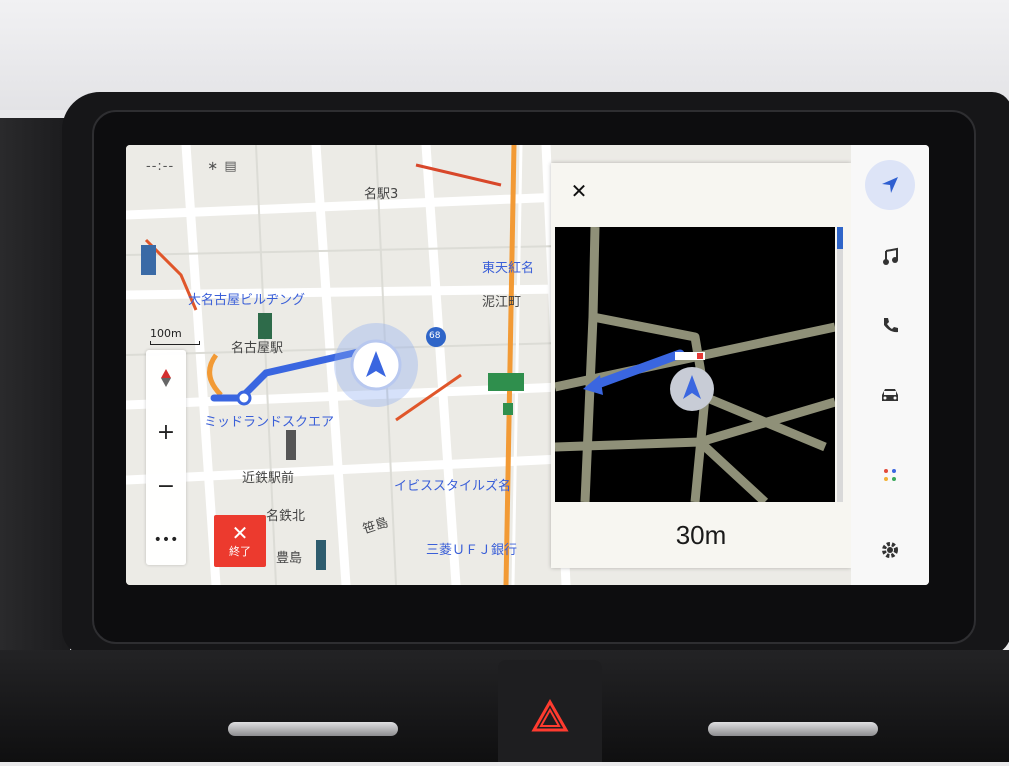 This screenshot has height=766, width=1009. What do you see at coordinates (840, 364) in the screenshot?
I see `popup-scrollbar` at bounding box center [840, 364].